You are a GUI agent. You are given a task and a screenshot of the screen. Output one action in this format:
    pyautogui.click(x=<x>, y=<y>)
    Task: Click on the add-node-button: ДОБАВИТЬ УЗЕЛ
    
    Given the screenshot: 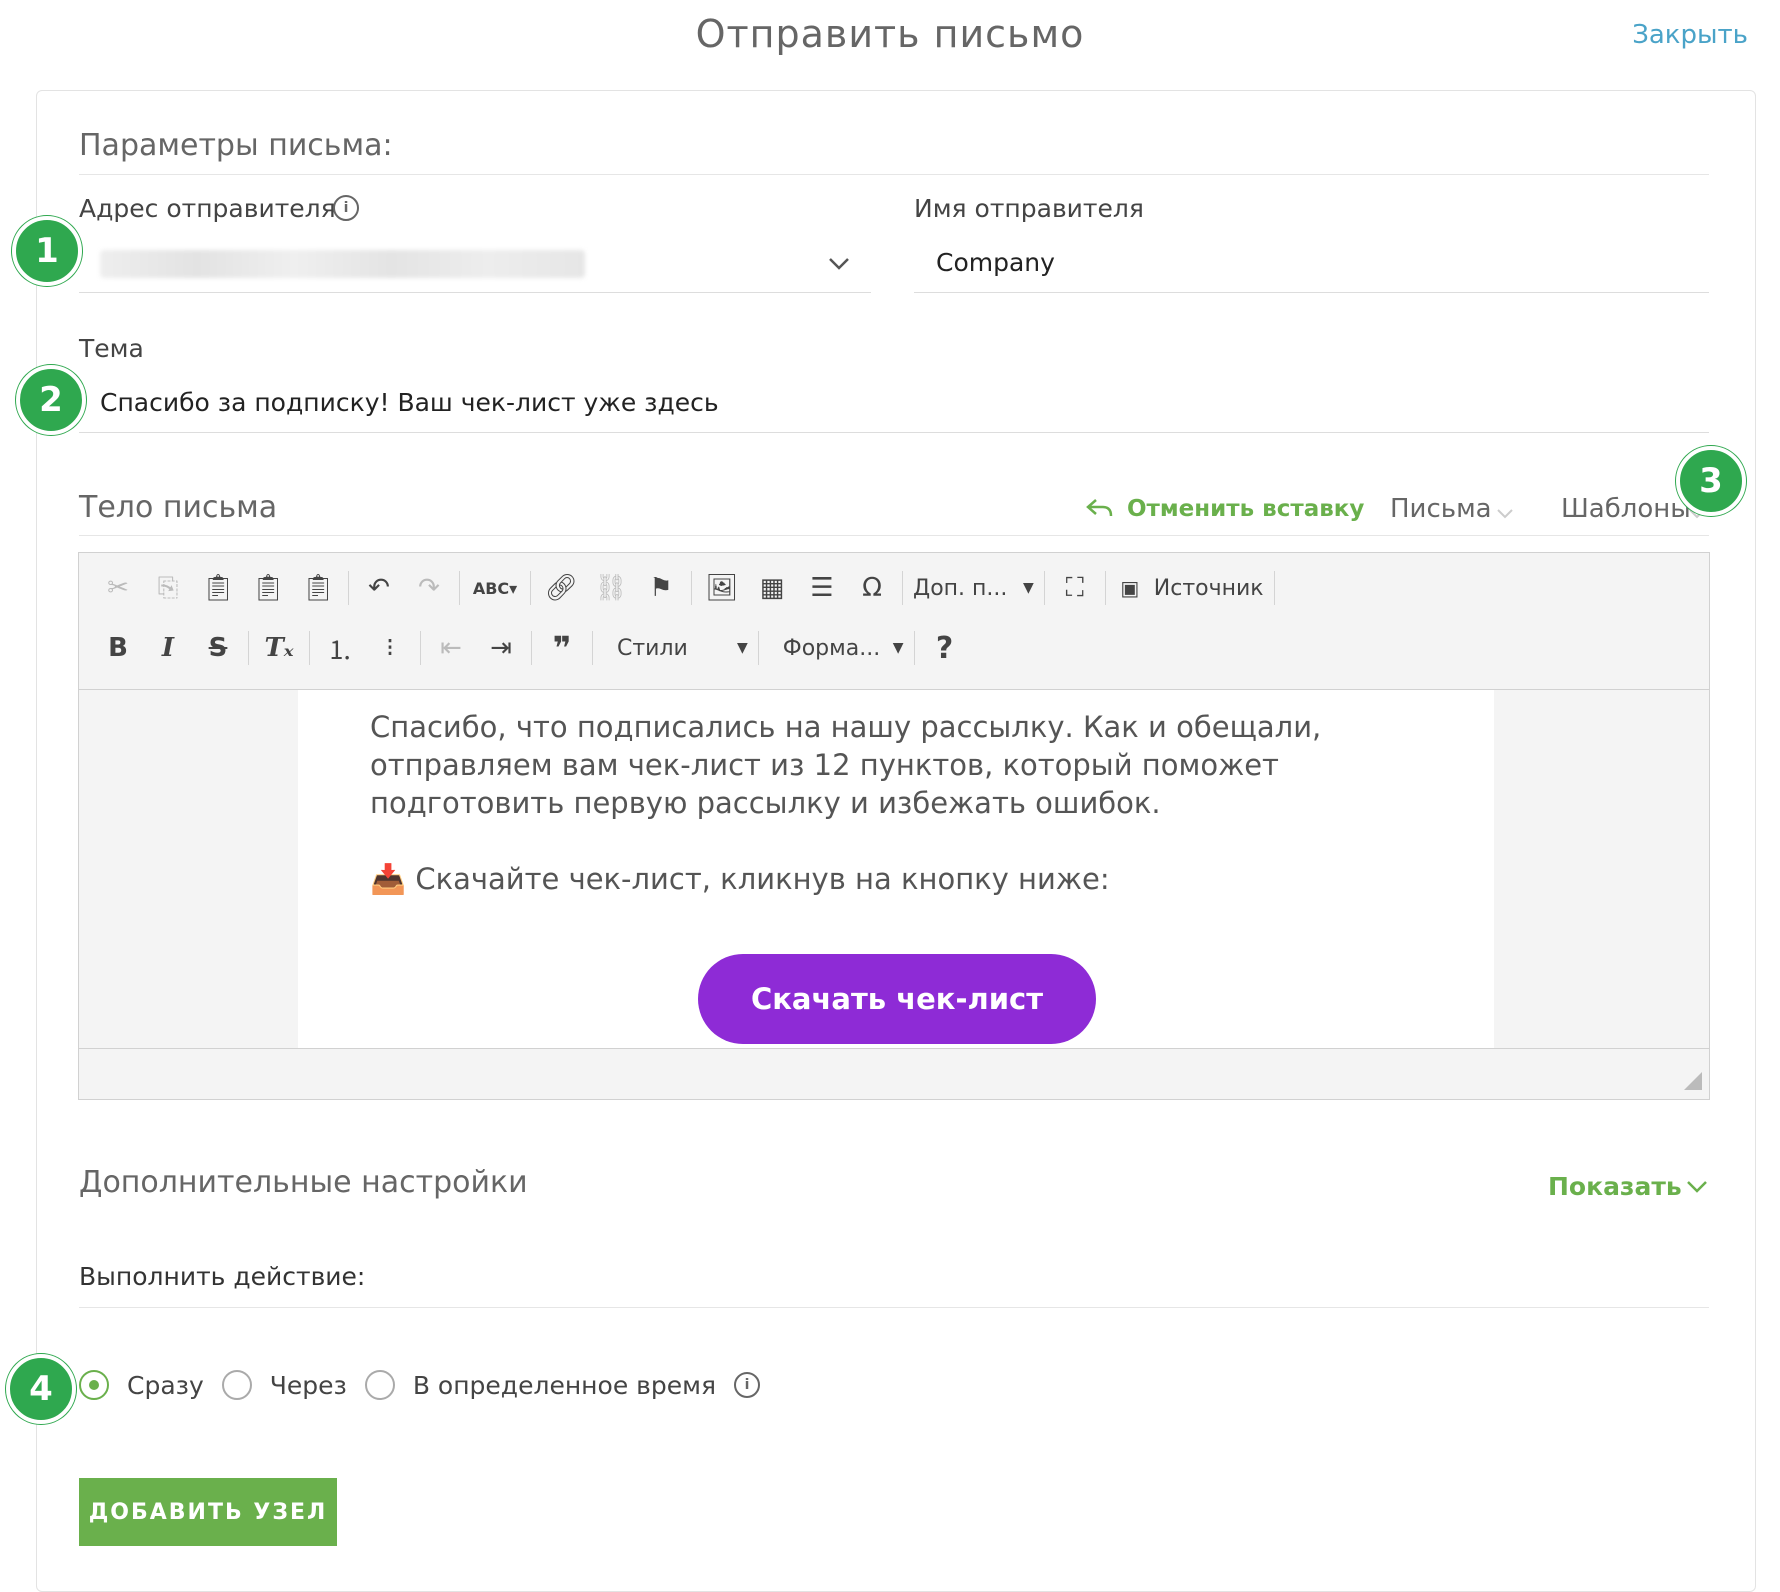 What is the action you would take?
    pyautogui.click(x=208, y=1512)
    